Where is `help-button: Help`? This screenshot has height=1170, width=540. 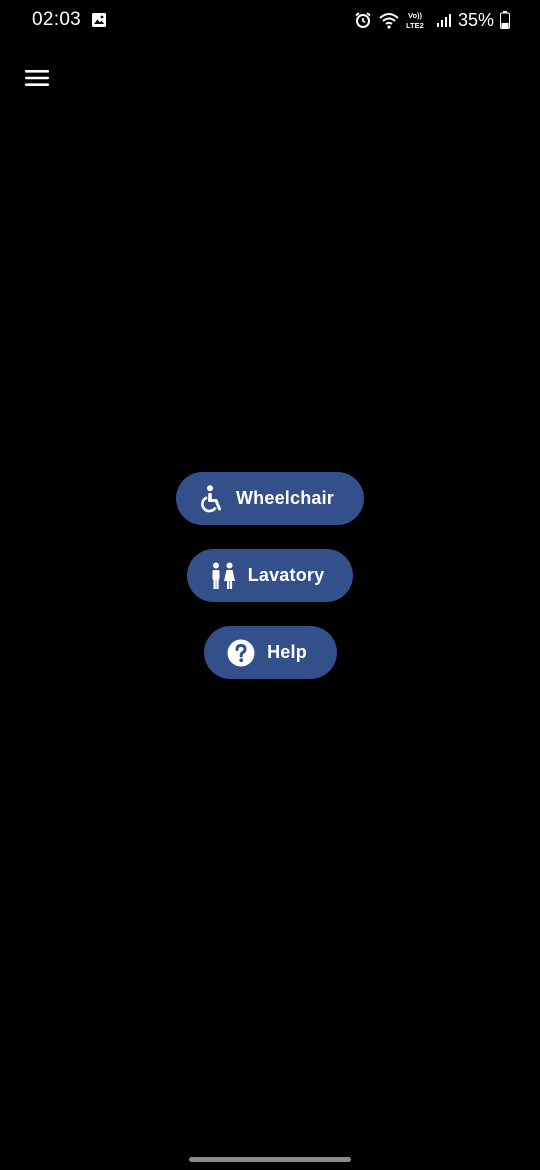 help-button: Help is located at coordinates (270, 652).